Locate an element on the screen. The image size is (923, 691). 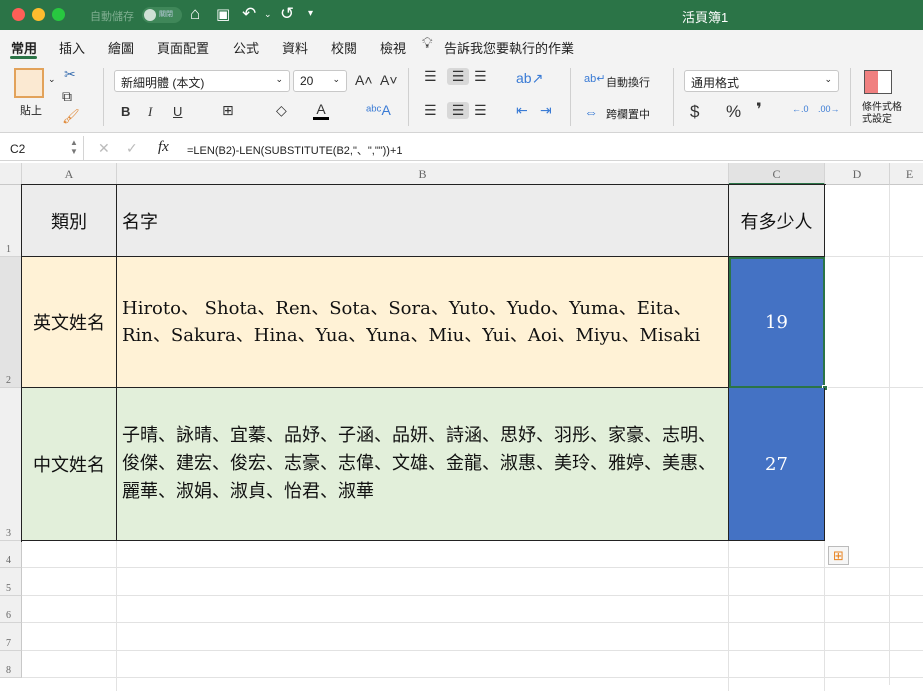
home-icon: ⌂ is located at coordinates (195, 14).